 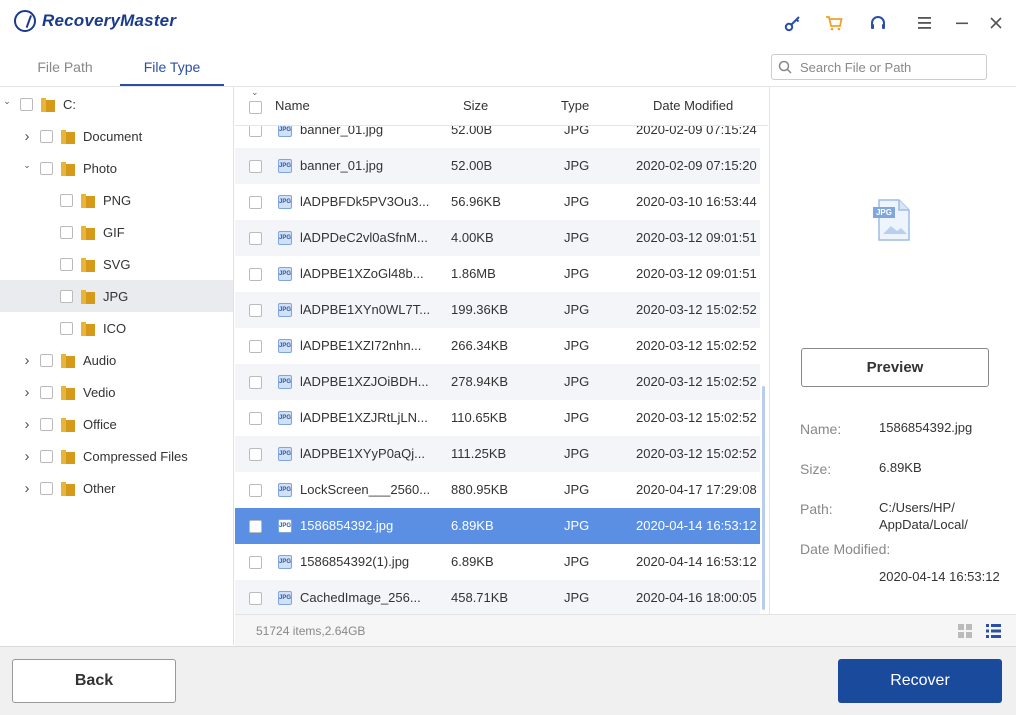 I want to click on column-header-date: Date Modified, so click(x=693, y=105).